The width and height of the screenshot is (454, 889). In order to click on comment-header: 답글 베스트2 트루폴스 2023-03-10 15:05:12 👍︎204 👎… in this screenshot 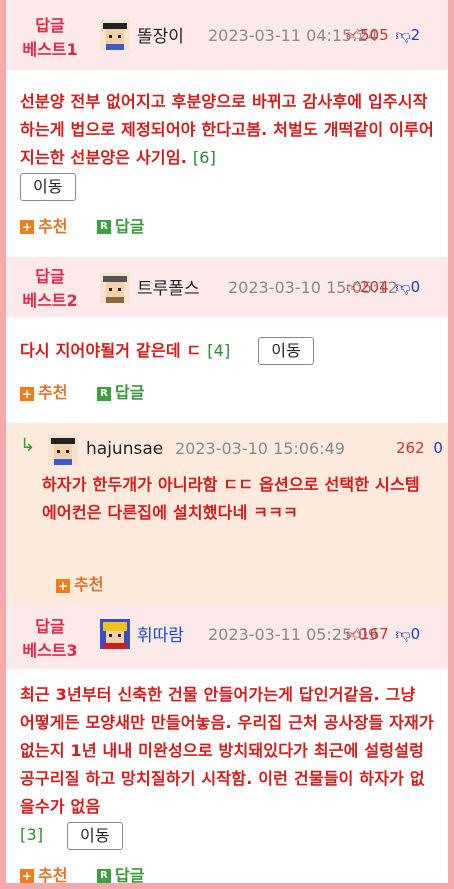, I will do `click(227, 286)`.